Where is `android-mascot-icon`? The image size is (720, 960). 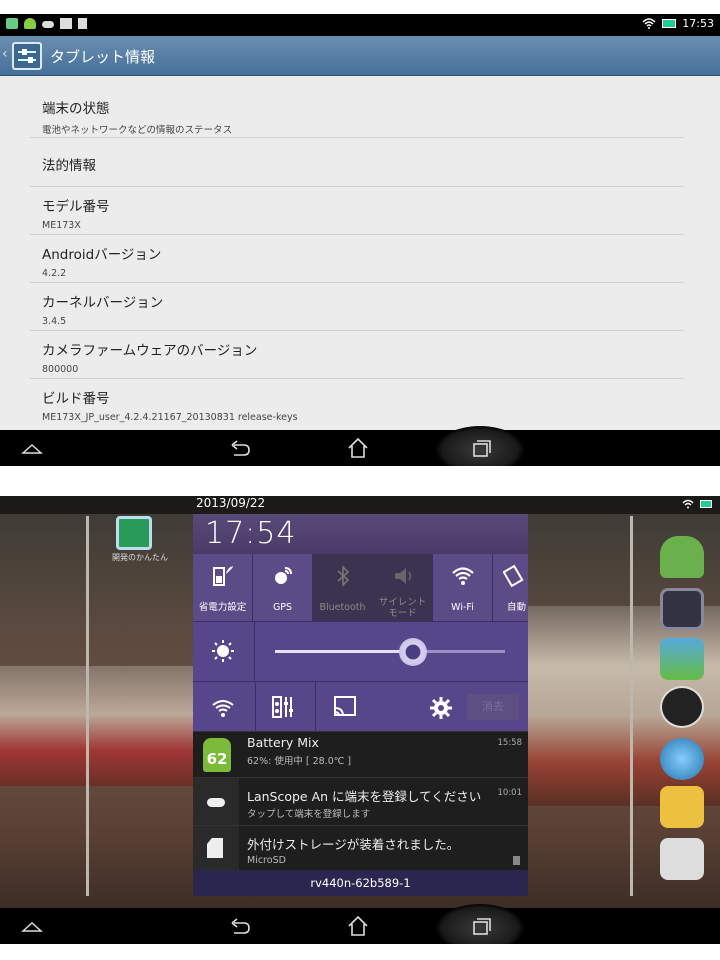
android-mascot-icon is located at coordinates (685, 559).